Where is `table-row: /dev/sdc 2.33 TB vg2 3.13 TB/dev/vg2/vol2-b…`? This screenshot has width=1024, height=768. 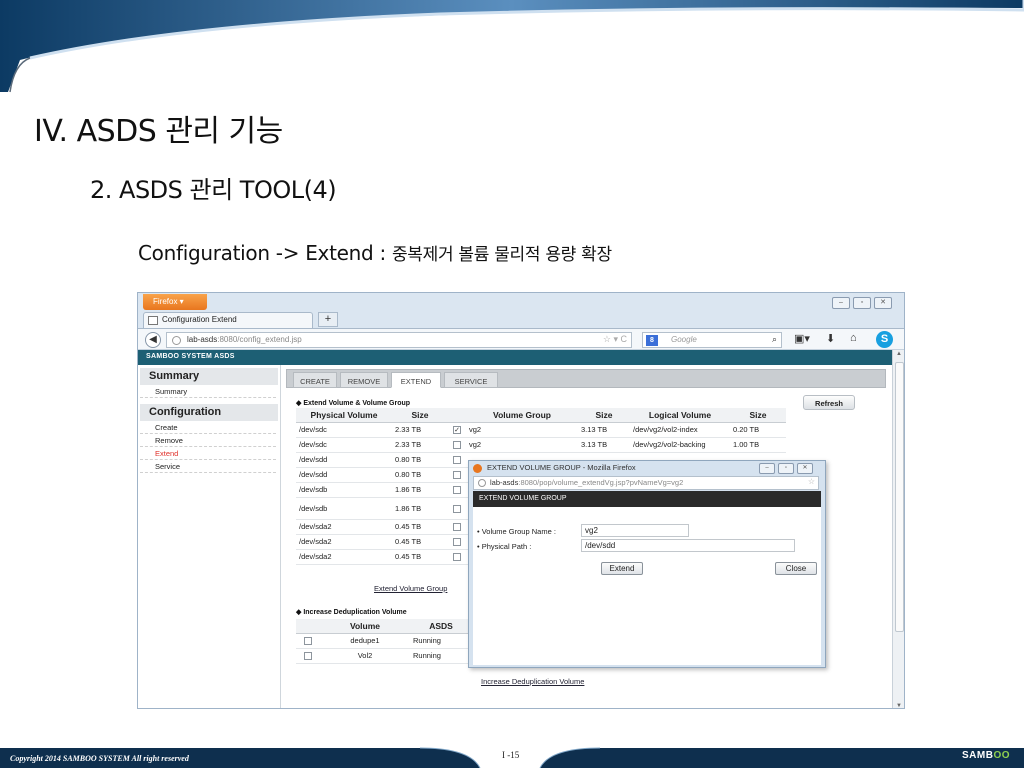
table-row: /dev/sdc 2.33 TB vg2 3.13 TB/dev/vg2/vol2-b… is located at coordinates (541, 445).